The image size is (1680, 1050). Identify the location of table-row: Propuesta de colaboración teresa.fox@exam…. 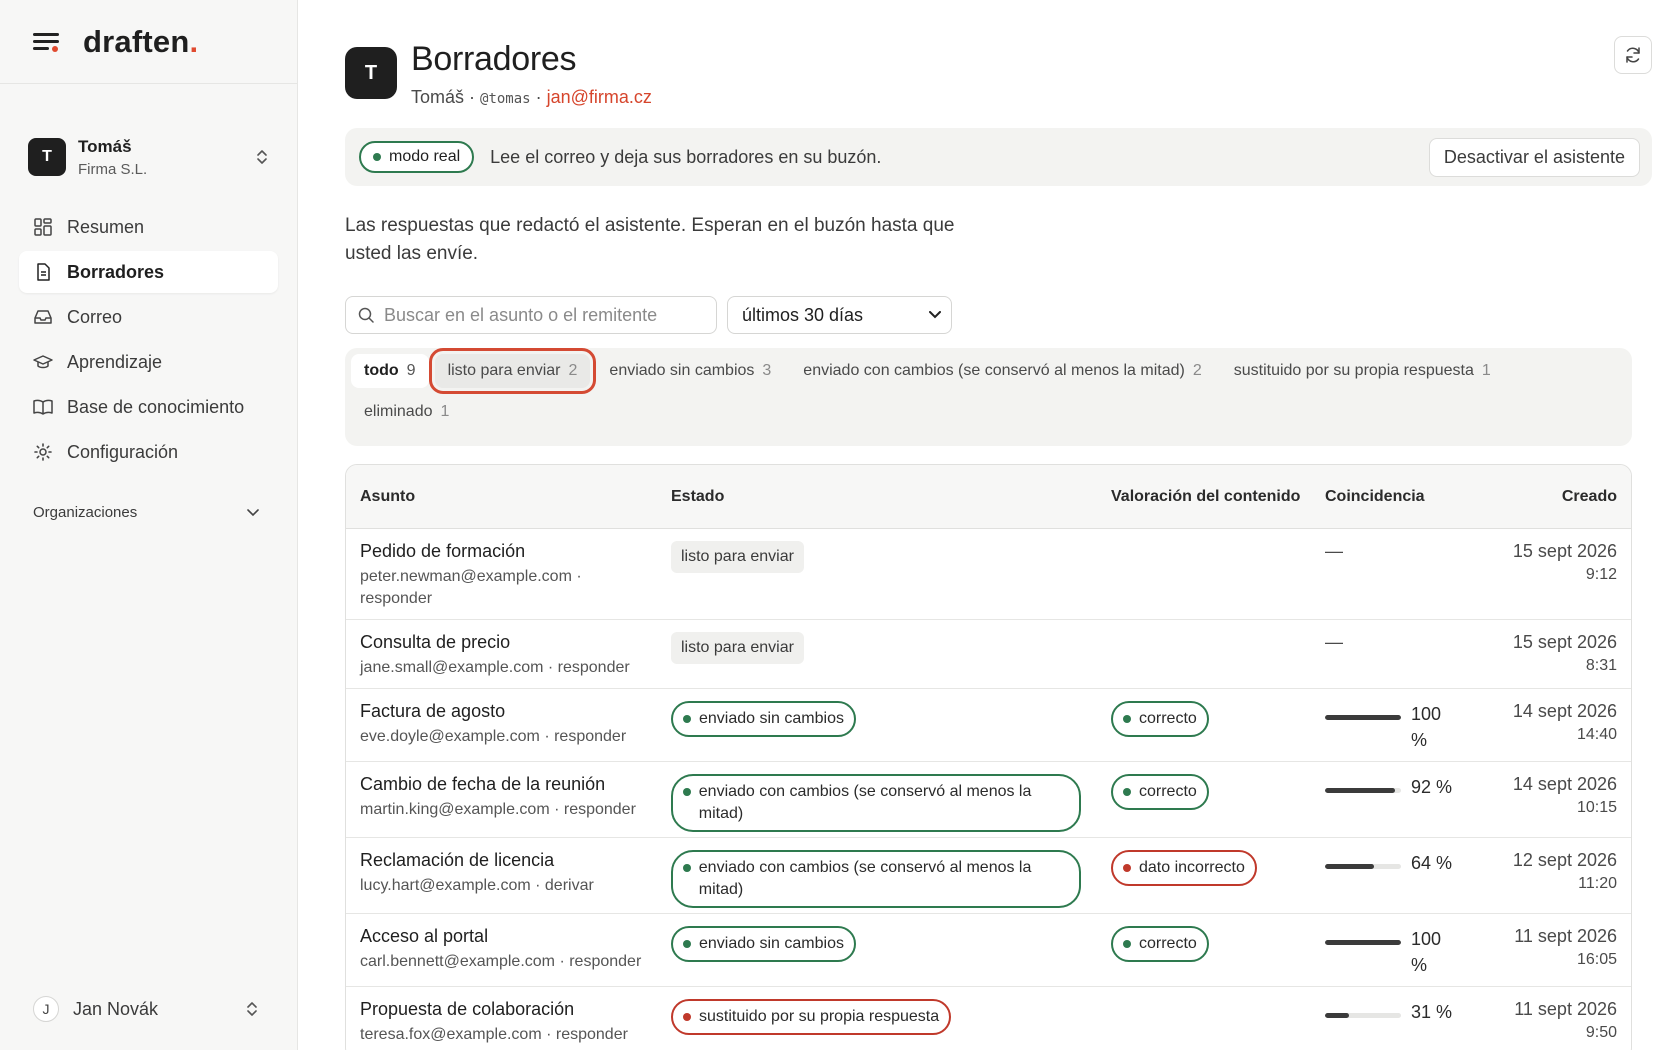
(988, 1018).